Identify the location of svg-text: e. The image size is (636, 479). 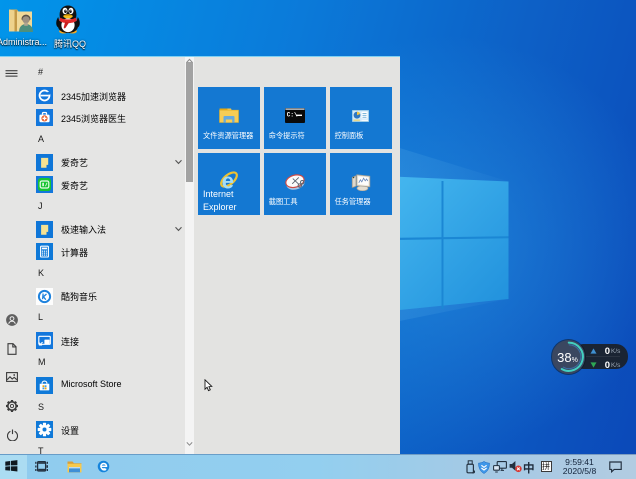
(227, 178).